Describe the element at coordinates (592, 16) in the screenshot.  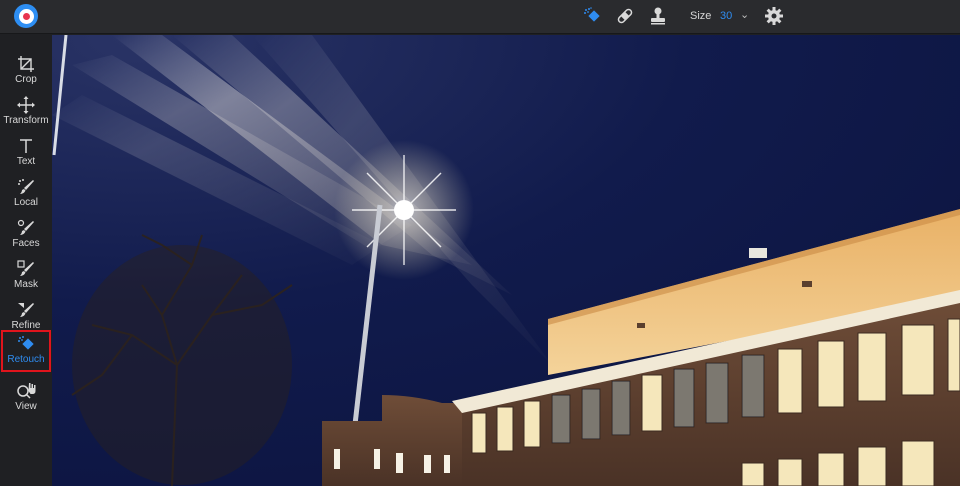
I see `retouch-brush-icon` at that location.